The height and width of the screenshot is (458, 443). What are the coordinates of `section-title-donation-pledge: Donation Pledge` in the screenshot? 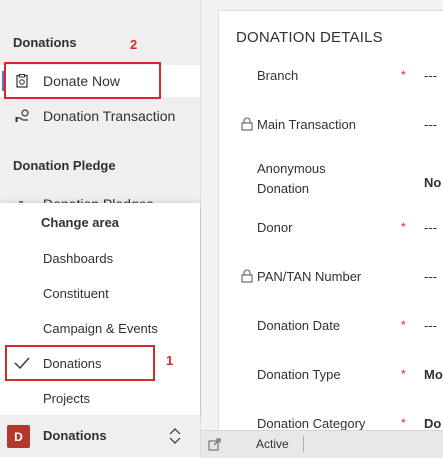 It's located at (64, 165).